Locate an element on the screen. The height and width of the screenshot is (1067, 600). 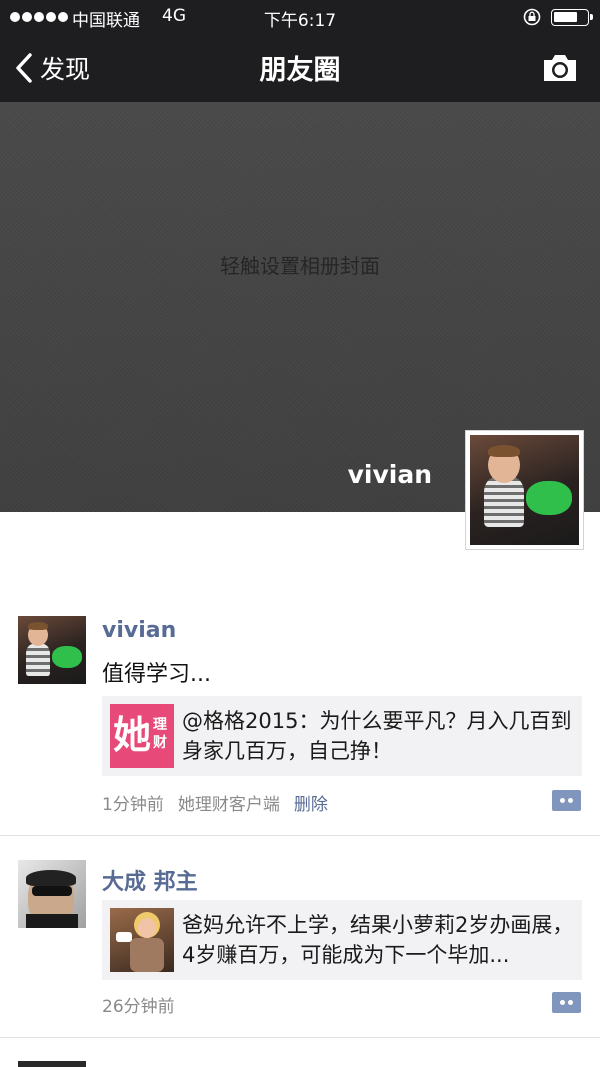
post-time: 26分钟前 is located at coordinates (138, 1007).